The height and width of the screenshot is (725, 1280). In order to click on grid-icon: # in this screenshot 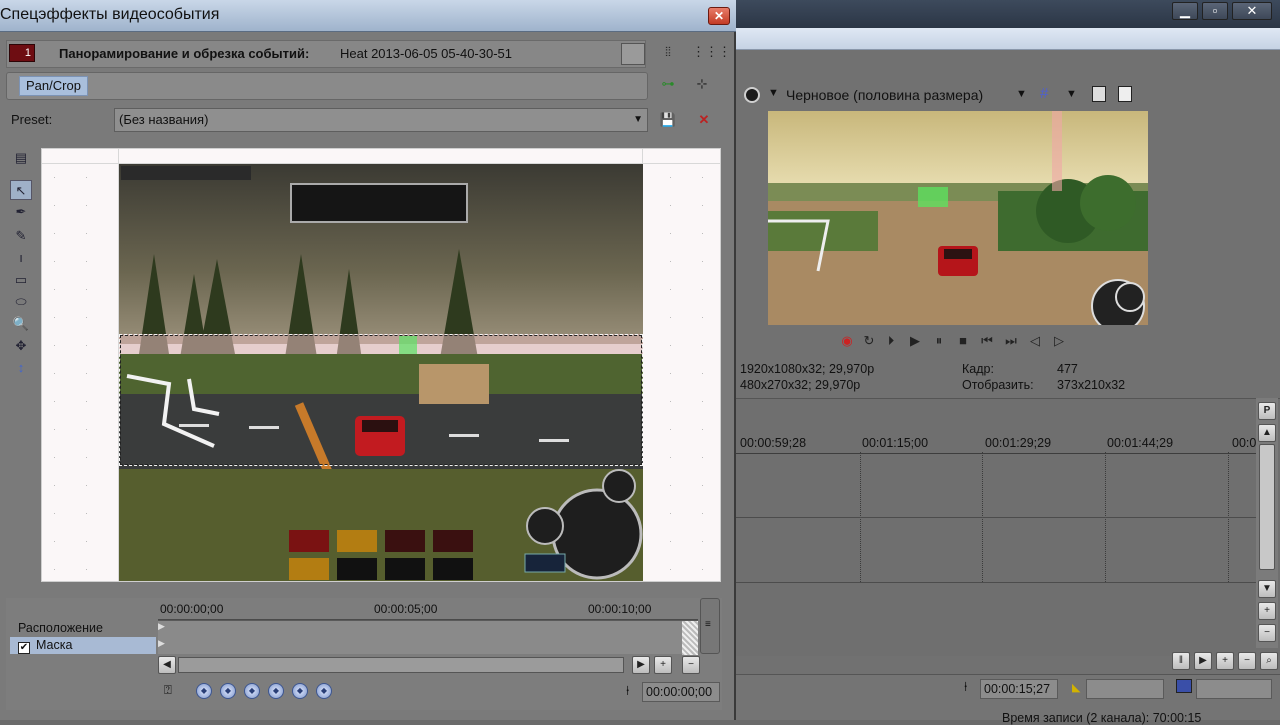, I will do `click(1044, 93)`.